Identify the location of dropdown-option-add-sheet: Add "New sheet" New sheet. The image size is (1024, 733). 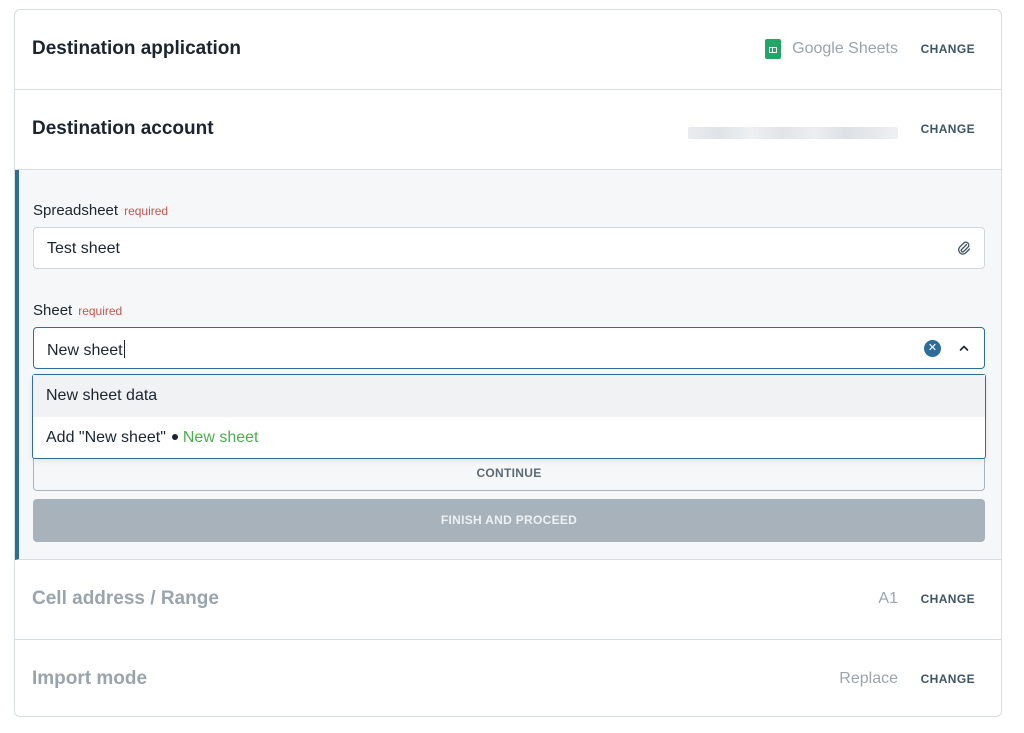
(509, 438).